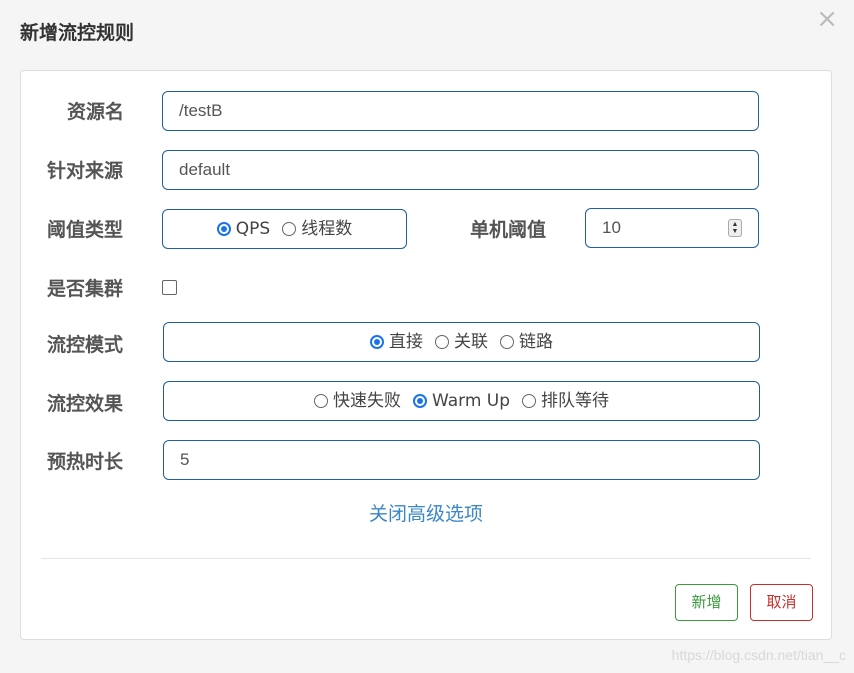  Describe the element at coordinates (672, 228) in the screenshot. I see `single-threshold-input: 10 ▲ ▼` at that location.